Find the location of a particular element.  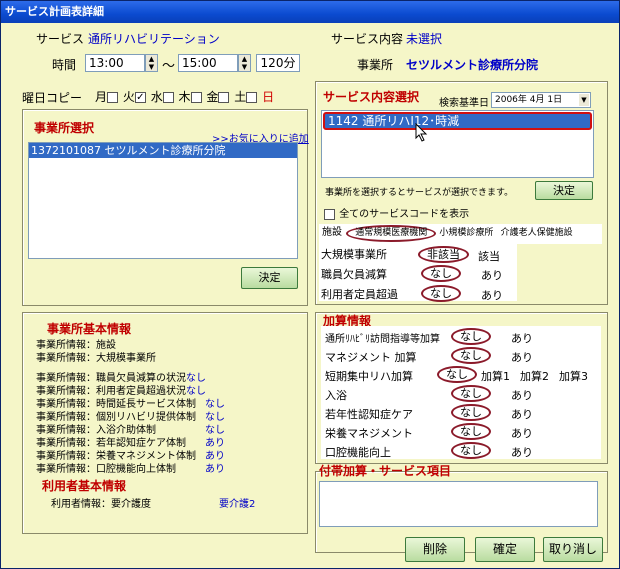

service-value: 通所リハビリテーション is located at coordinates (154, 39).